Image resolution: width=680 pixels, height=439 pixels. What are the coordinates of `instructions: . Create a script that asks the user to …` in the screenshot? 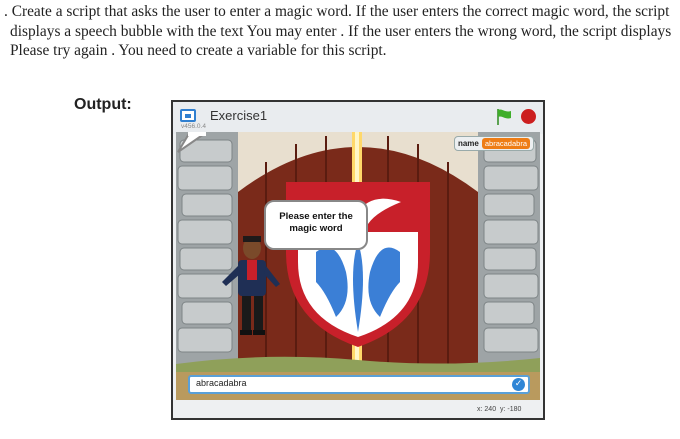 It's located at (340, 31).